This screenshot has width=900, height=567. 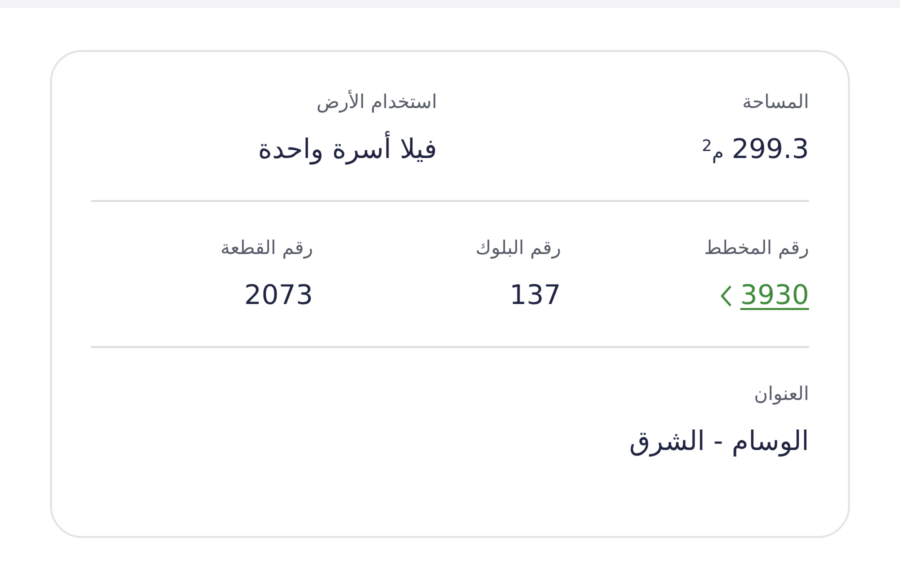 What do you see at coordinates (266, 248) in the screenshot?
I see `field-label: رقم القطعة` at bounding box center [266, 248].